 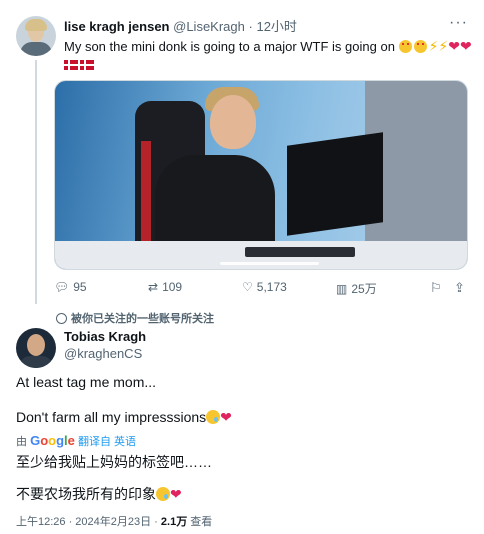 What do you see at coordinates (142, 319) in the screenshot?
I see `notice-text: 被你已关注的一些账号所关注` at bounding box center [142, 319].